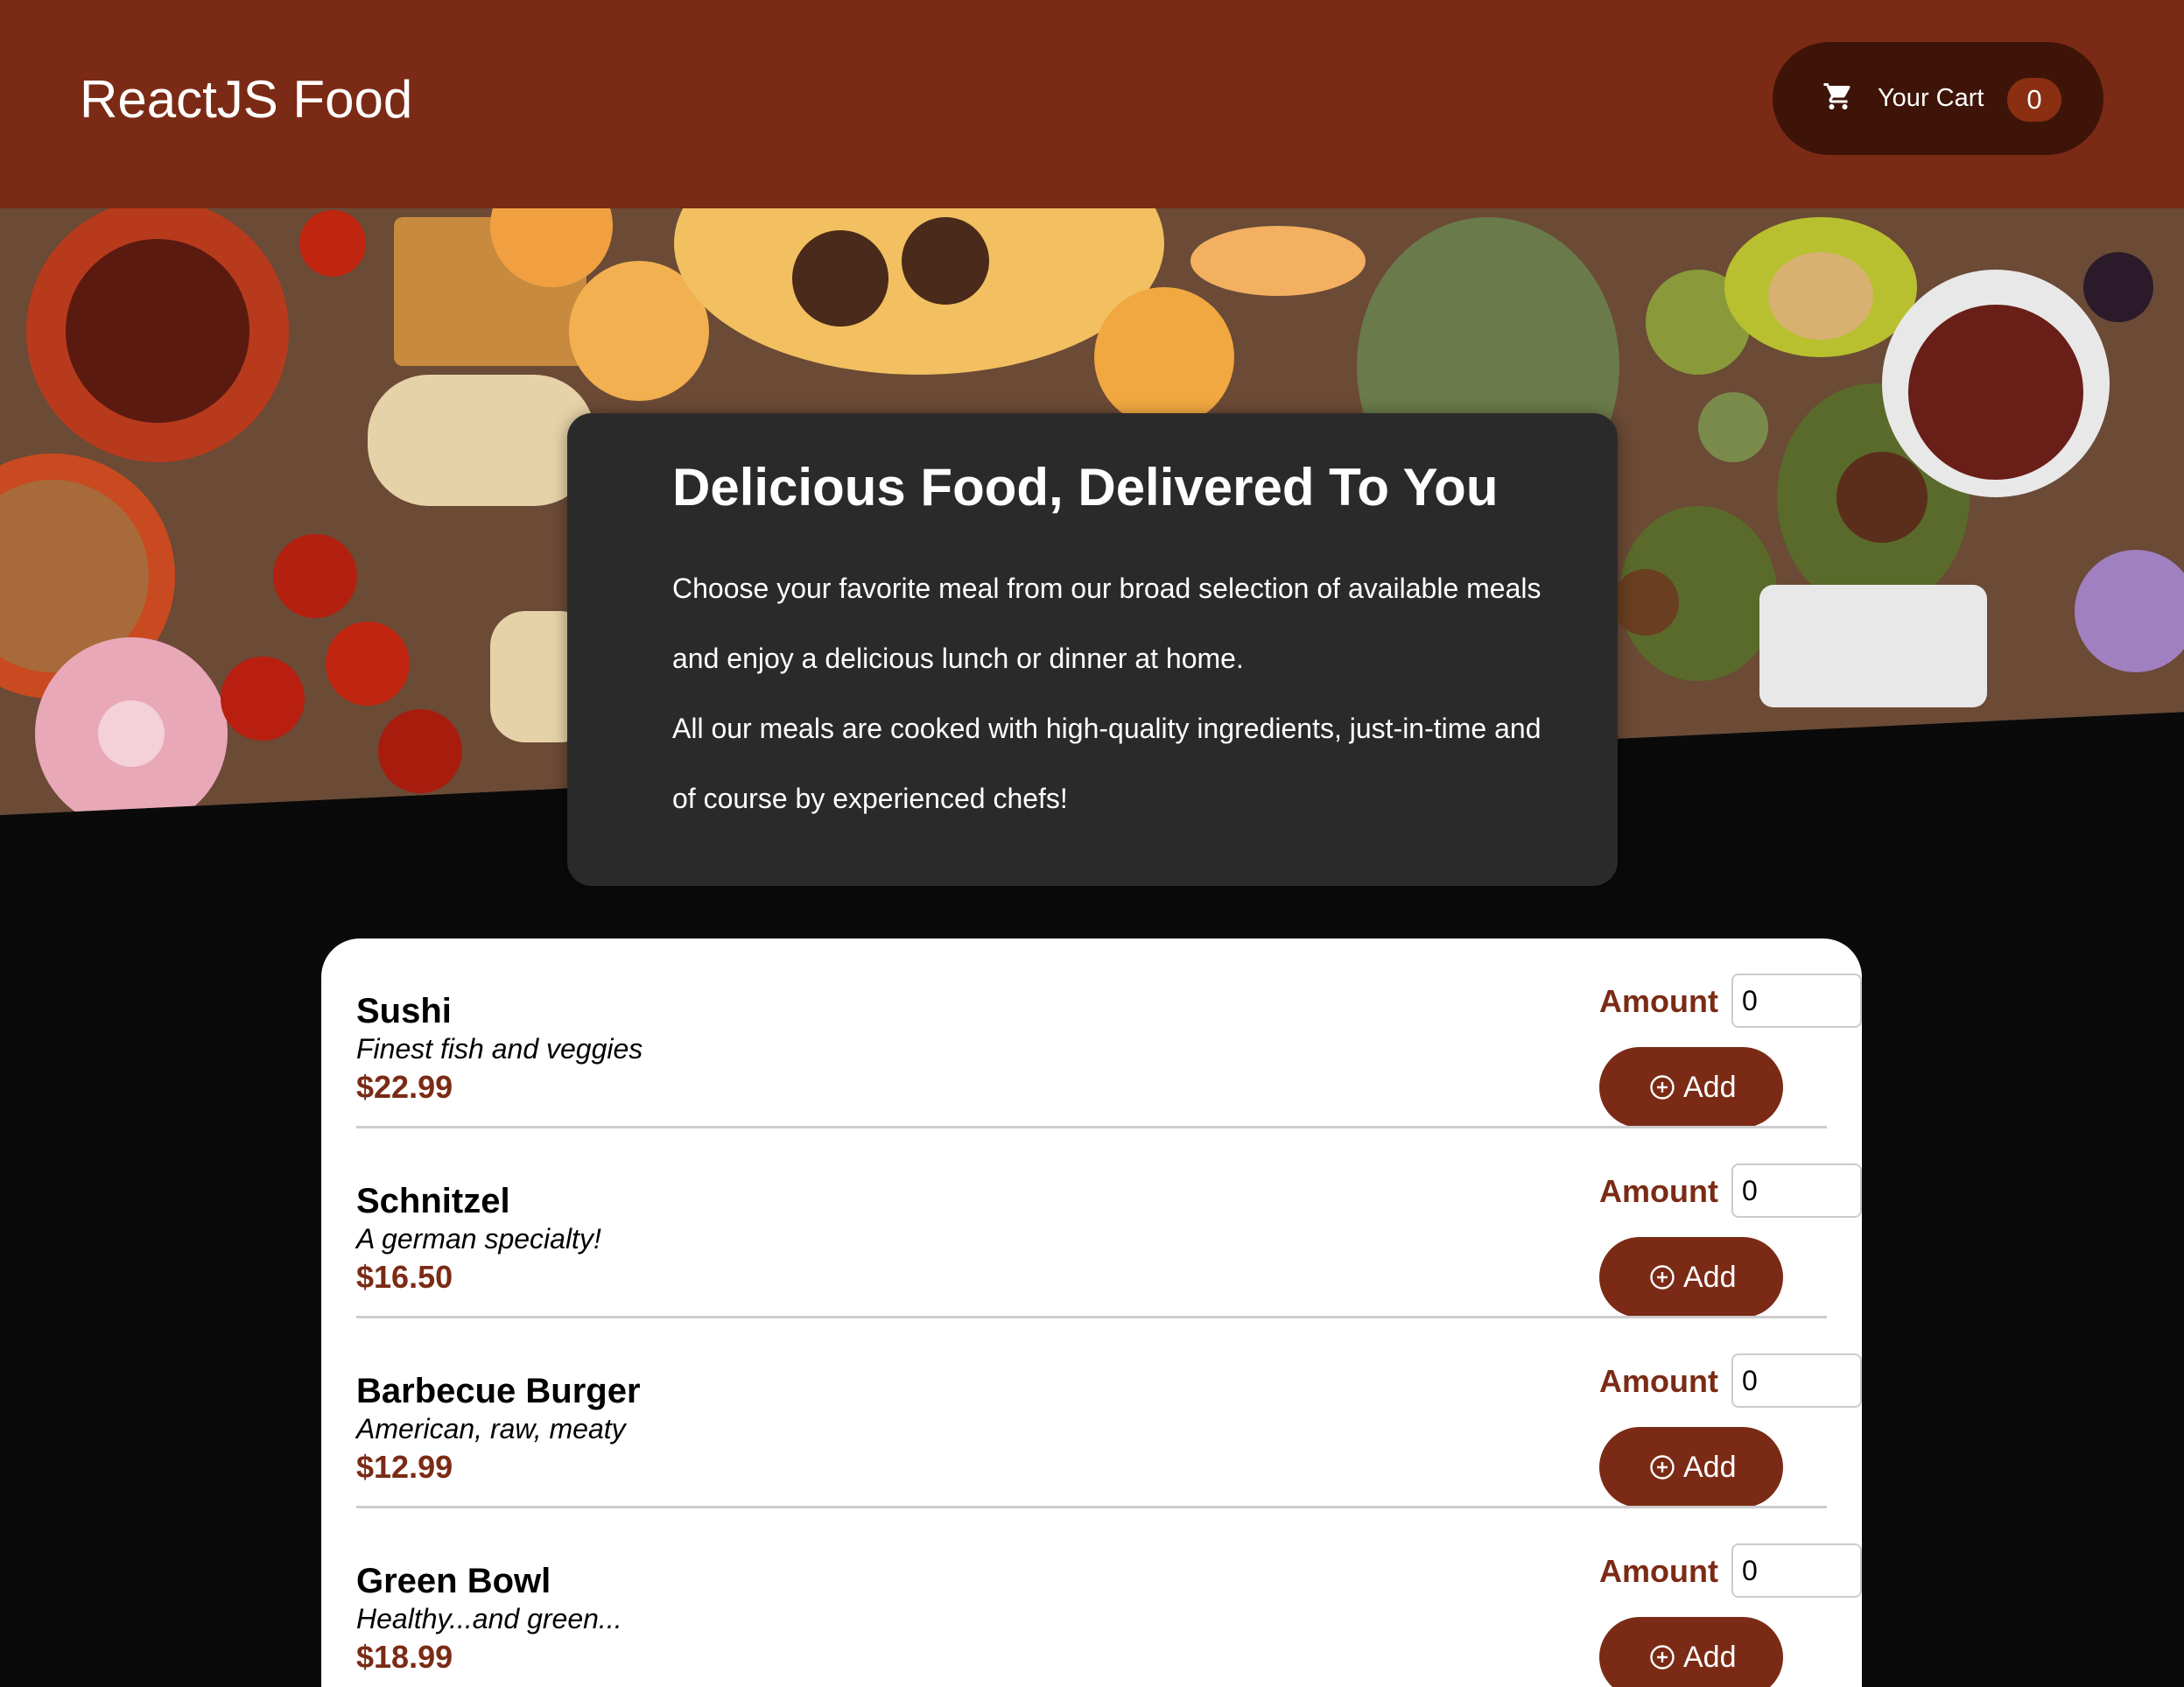 The width and height of the screenshot is (2184, 1687). Describe the element at coordinates (404, 1277) in the screenshot. I see `meal-price: $16.50` at that location.